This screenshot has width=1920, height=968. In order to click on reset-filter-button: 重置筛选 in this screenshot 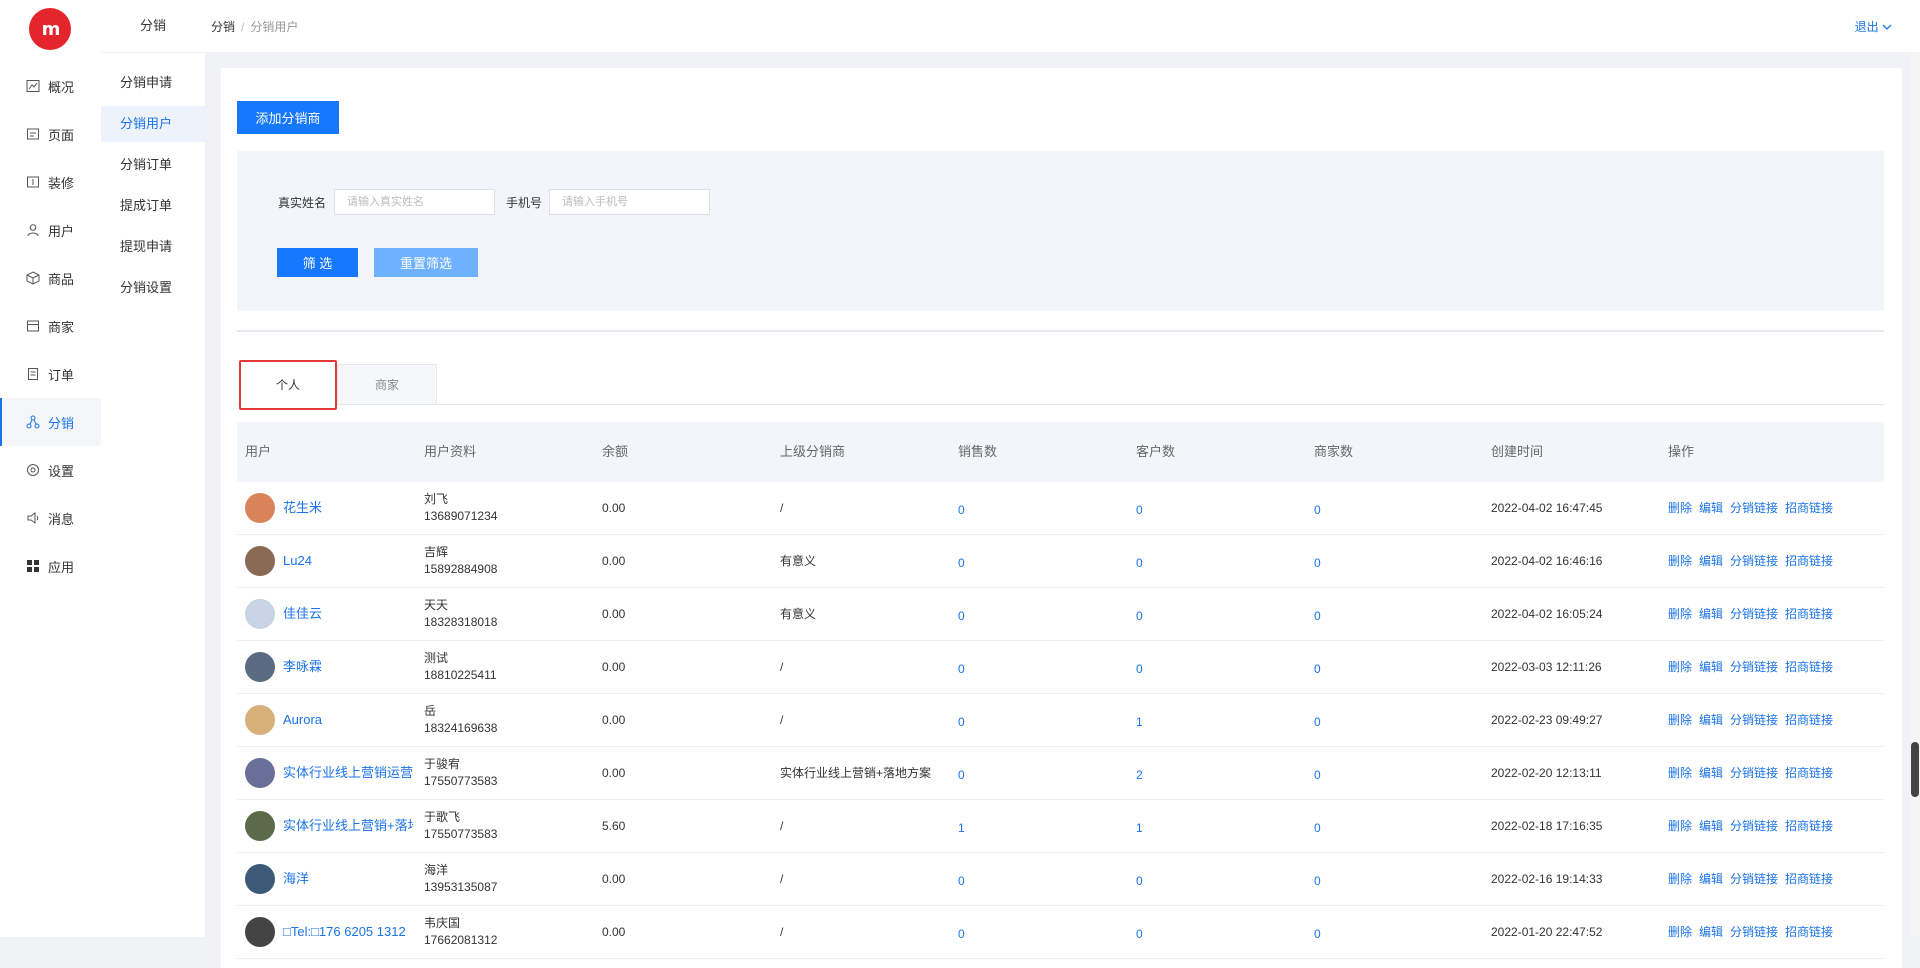, I will do `click(426, 262)`.